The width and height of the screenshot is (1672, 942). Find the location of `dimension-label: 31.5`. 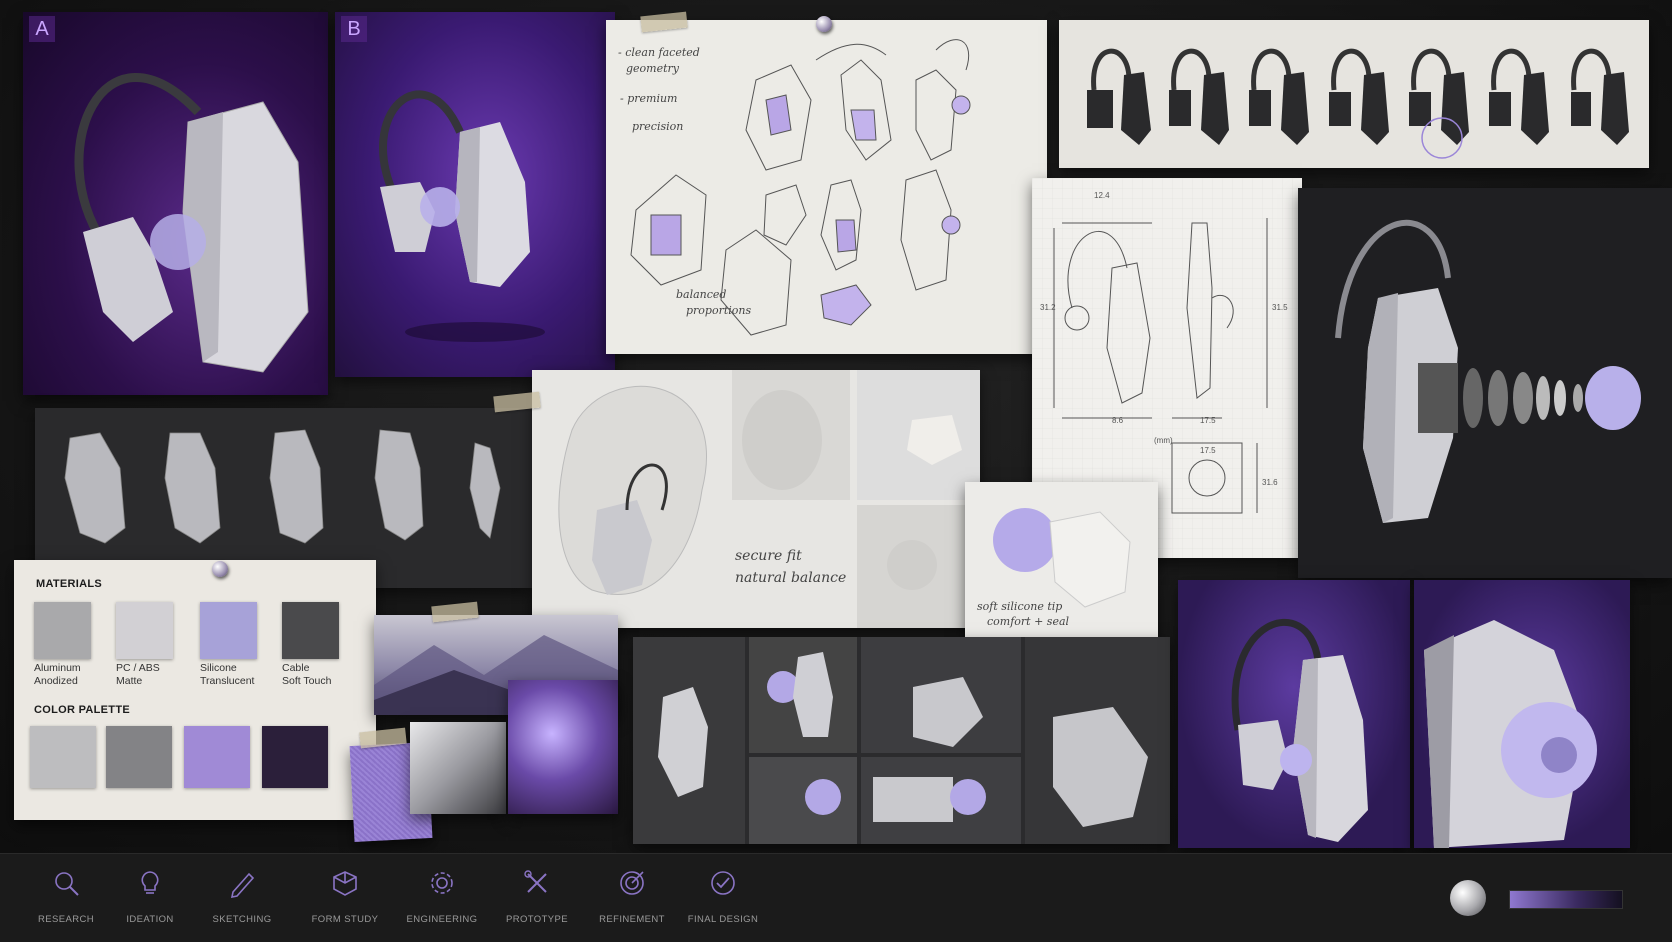

dimension-label: 31.5 is located at coordinates (1280, 307).